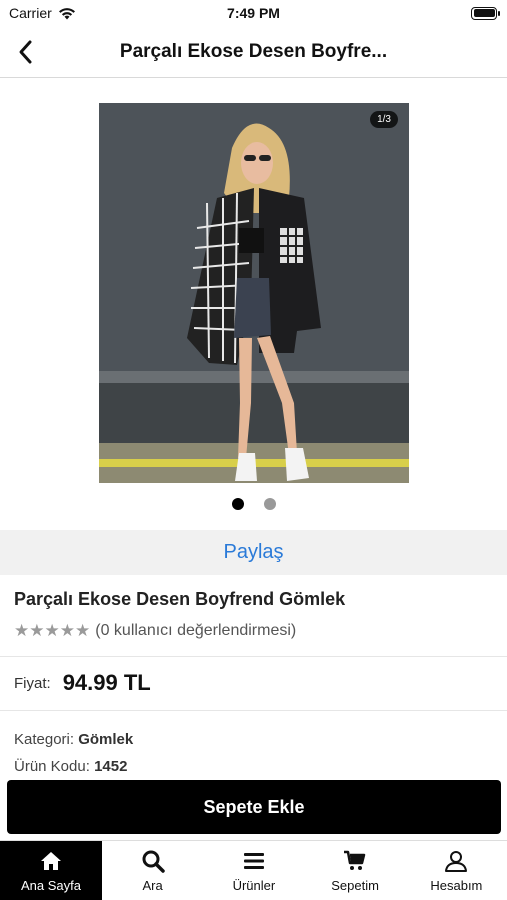  Describe the element at coordinates (456, 885) in the screenshot. I see `tab-label: Hesabım` at that location.